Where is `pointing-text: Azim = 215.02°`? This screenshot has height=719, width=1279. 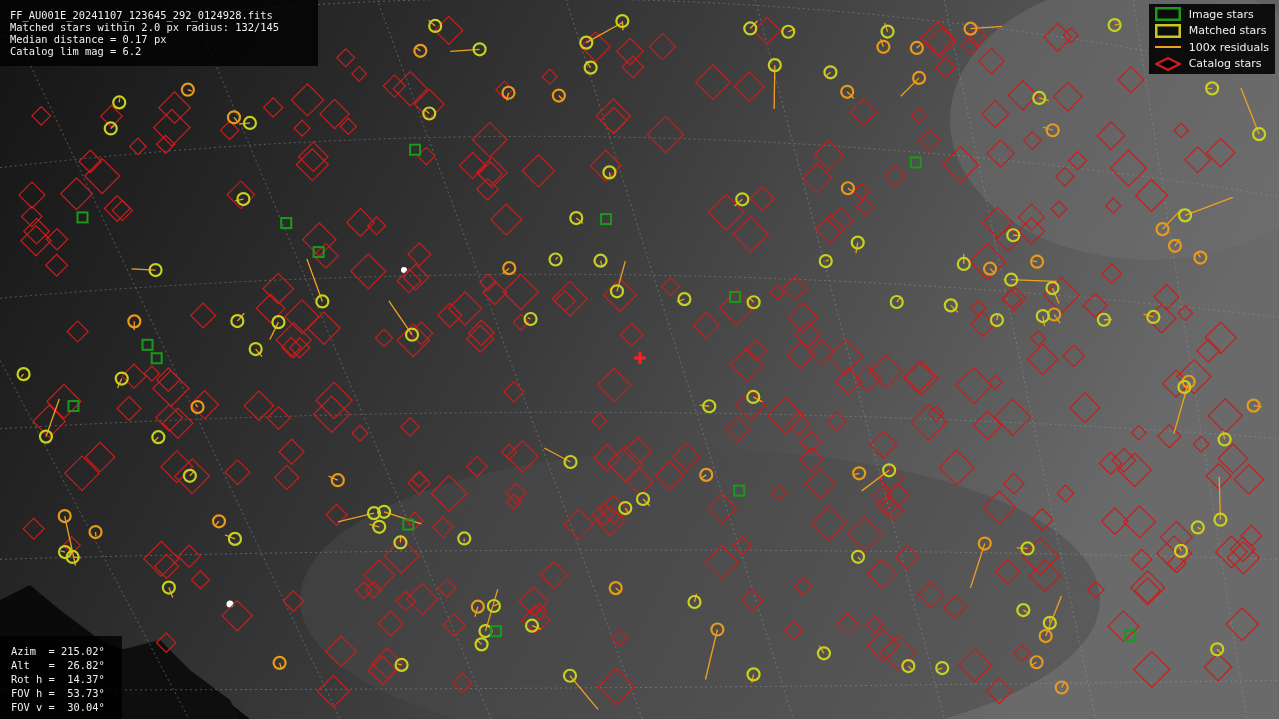 pointing-text: Azim = 215.02° is located at coordinates (58, 651).